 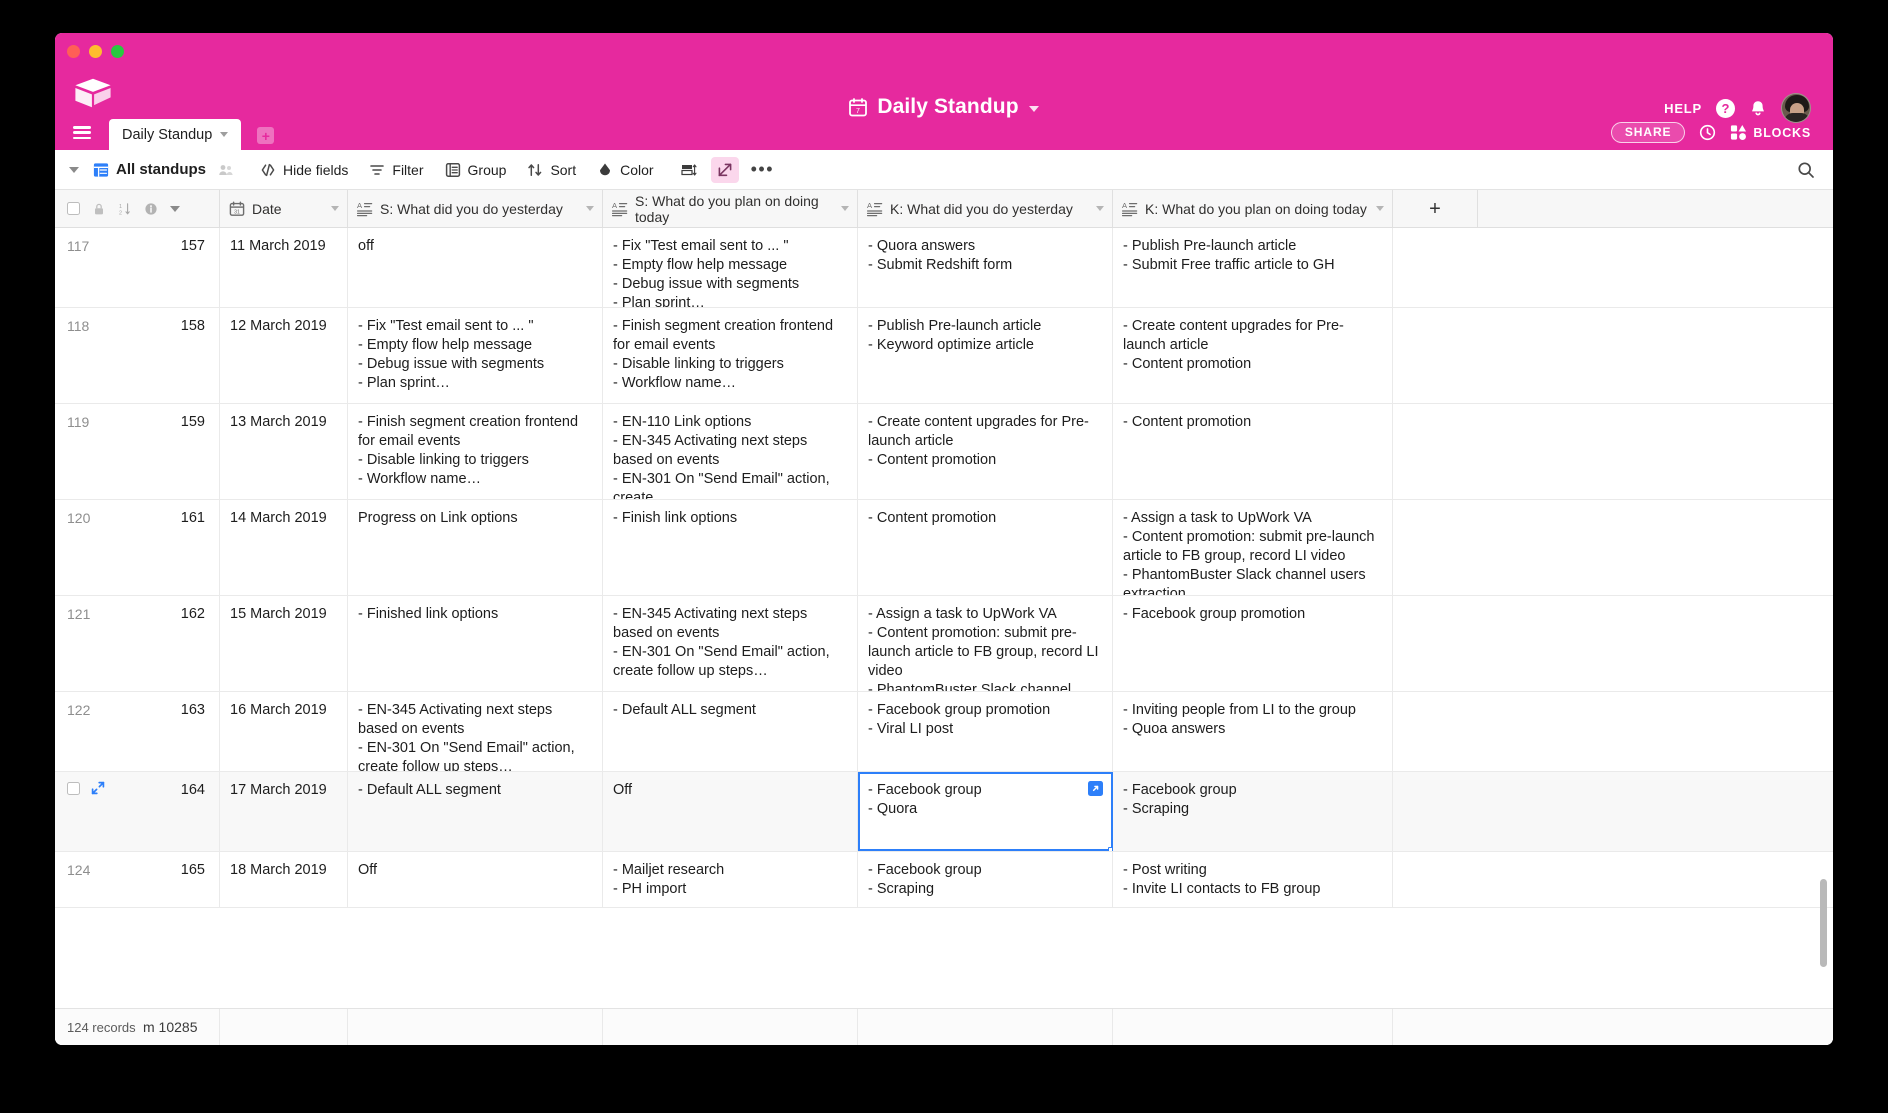 What do you see at coordinates (137, 879) in the screenshot?
I see `row-number-cell: 124 165` at bounding box center [137, 879].